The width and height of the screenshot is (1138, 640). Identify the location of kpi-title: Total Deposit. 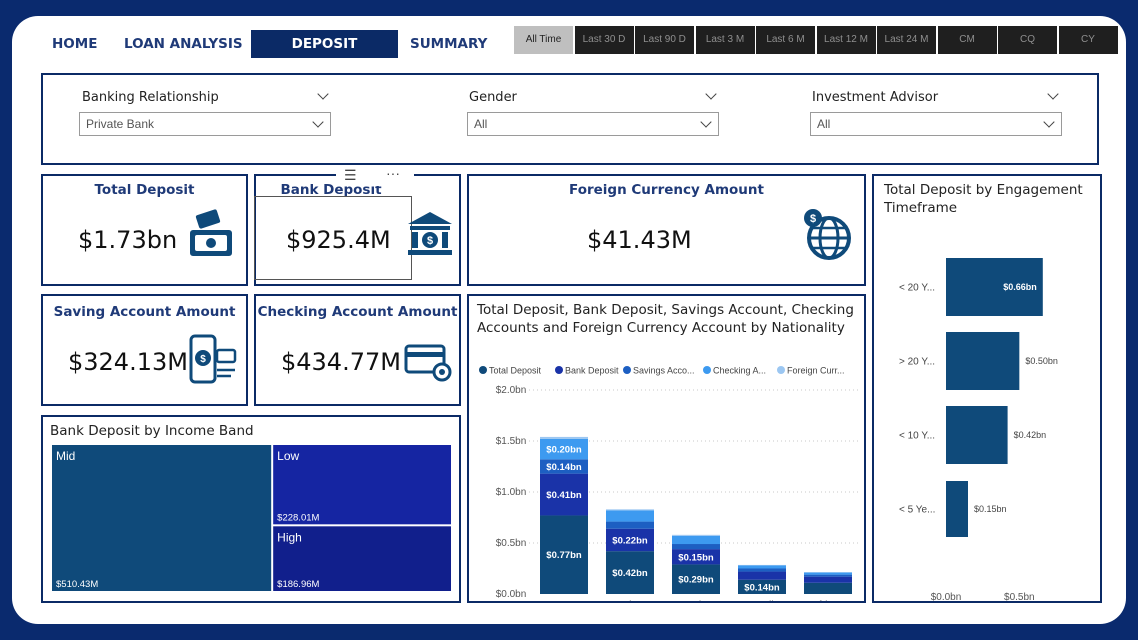
(144, 190).